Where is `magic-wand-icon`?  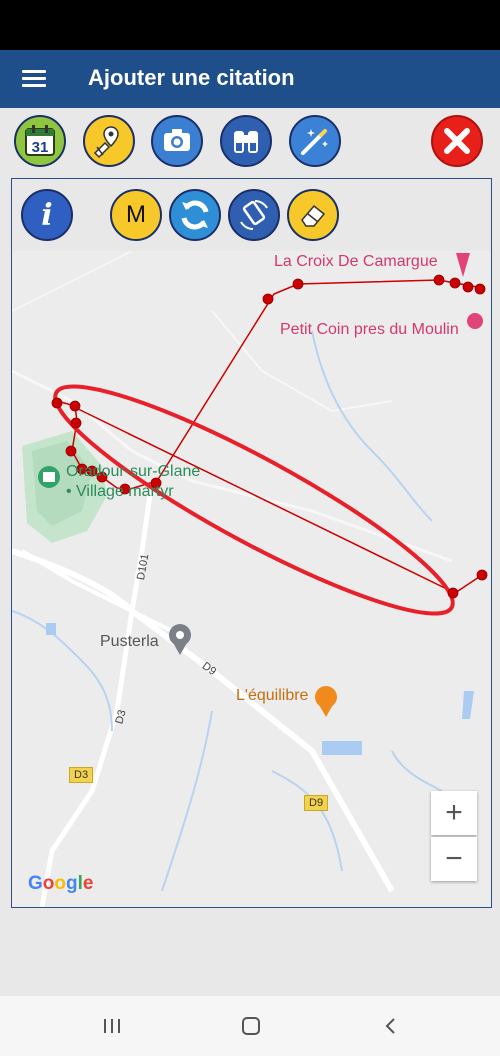 magic-wand-icon is located at coordinates (314, 142).